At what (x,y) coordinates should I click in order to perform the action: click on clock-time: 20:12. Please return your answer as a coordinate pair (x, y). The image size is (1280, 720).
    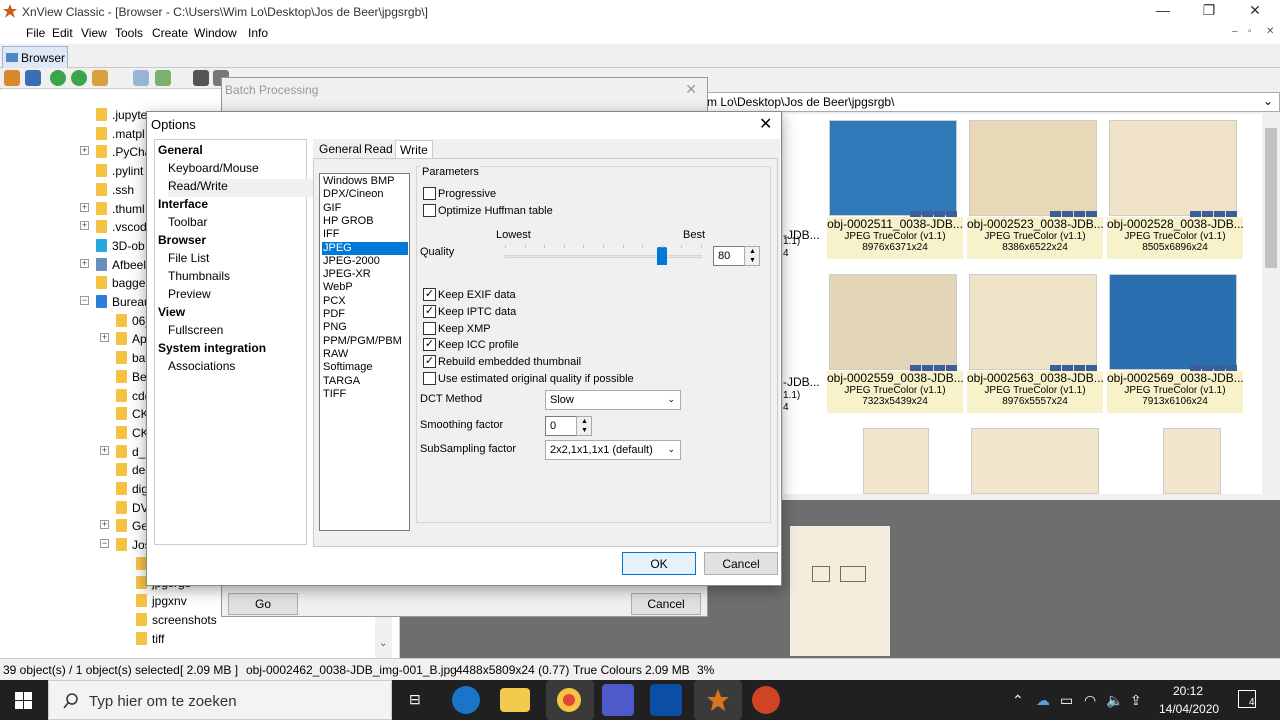
    Looking at the image, I should click on (1188, 691).